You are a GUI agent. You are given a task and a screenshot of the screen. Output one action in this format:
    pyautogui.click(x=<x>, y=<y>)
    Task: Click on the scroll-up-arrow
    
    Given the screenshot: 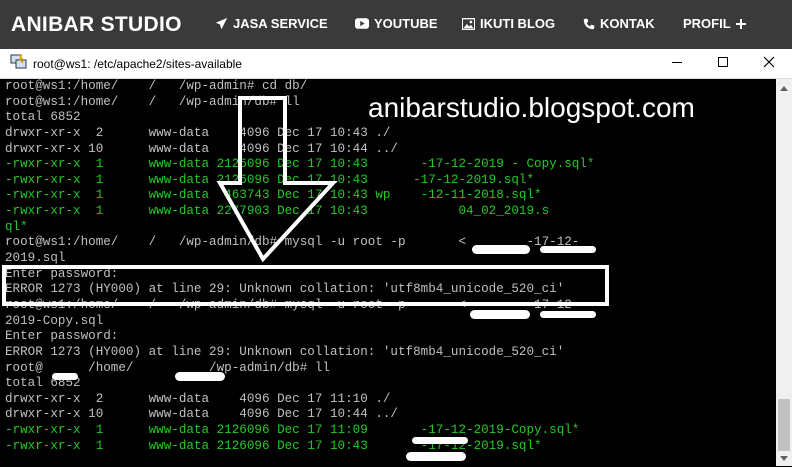 What is the action you would take?
    pyautogui.click(x=784, y=87)
    